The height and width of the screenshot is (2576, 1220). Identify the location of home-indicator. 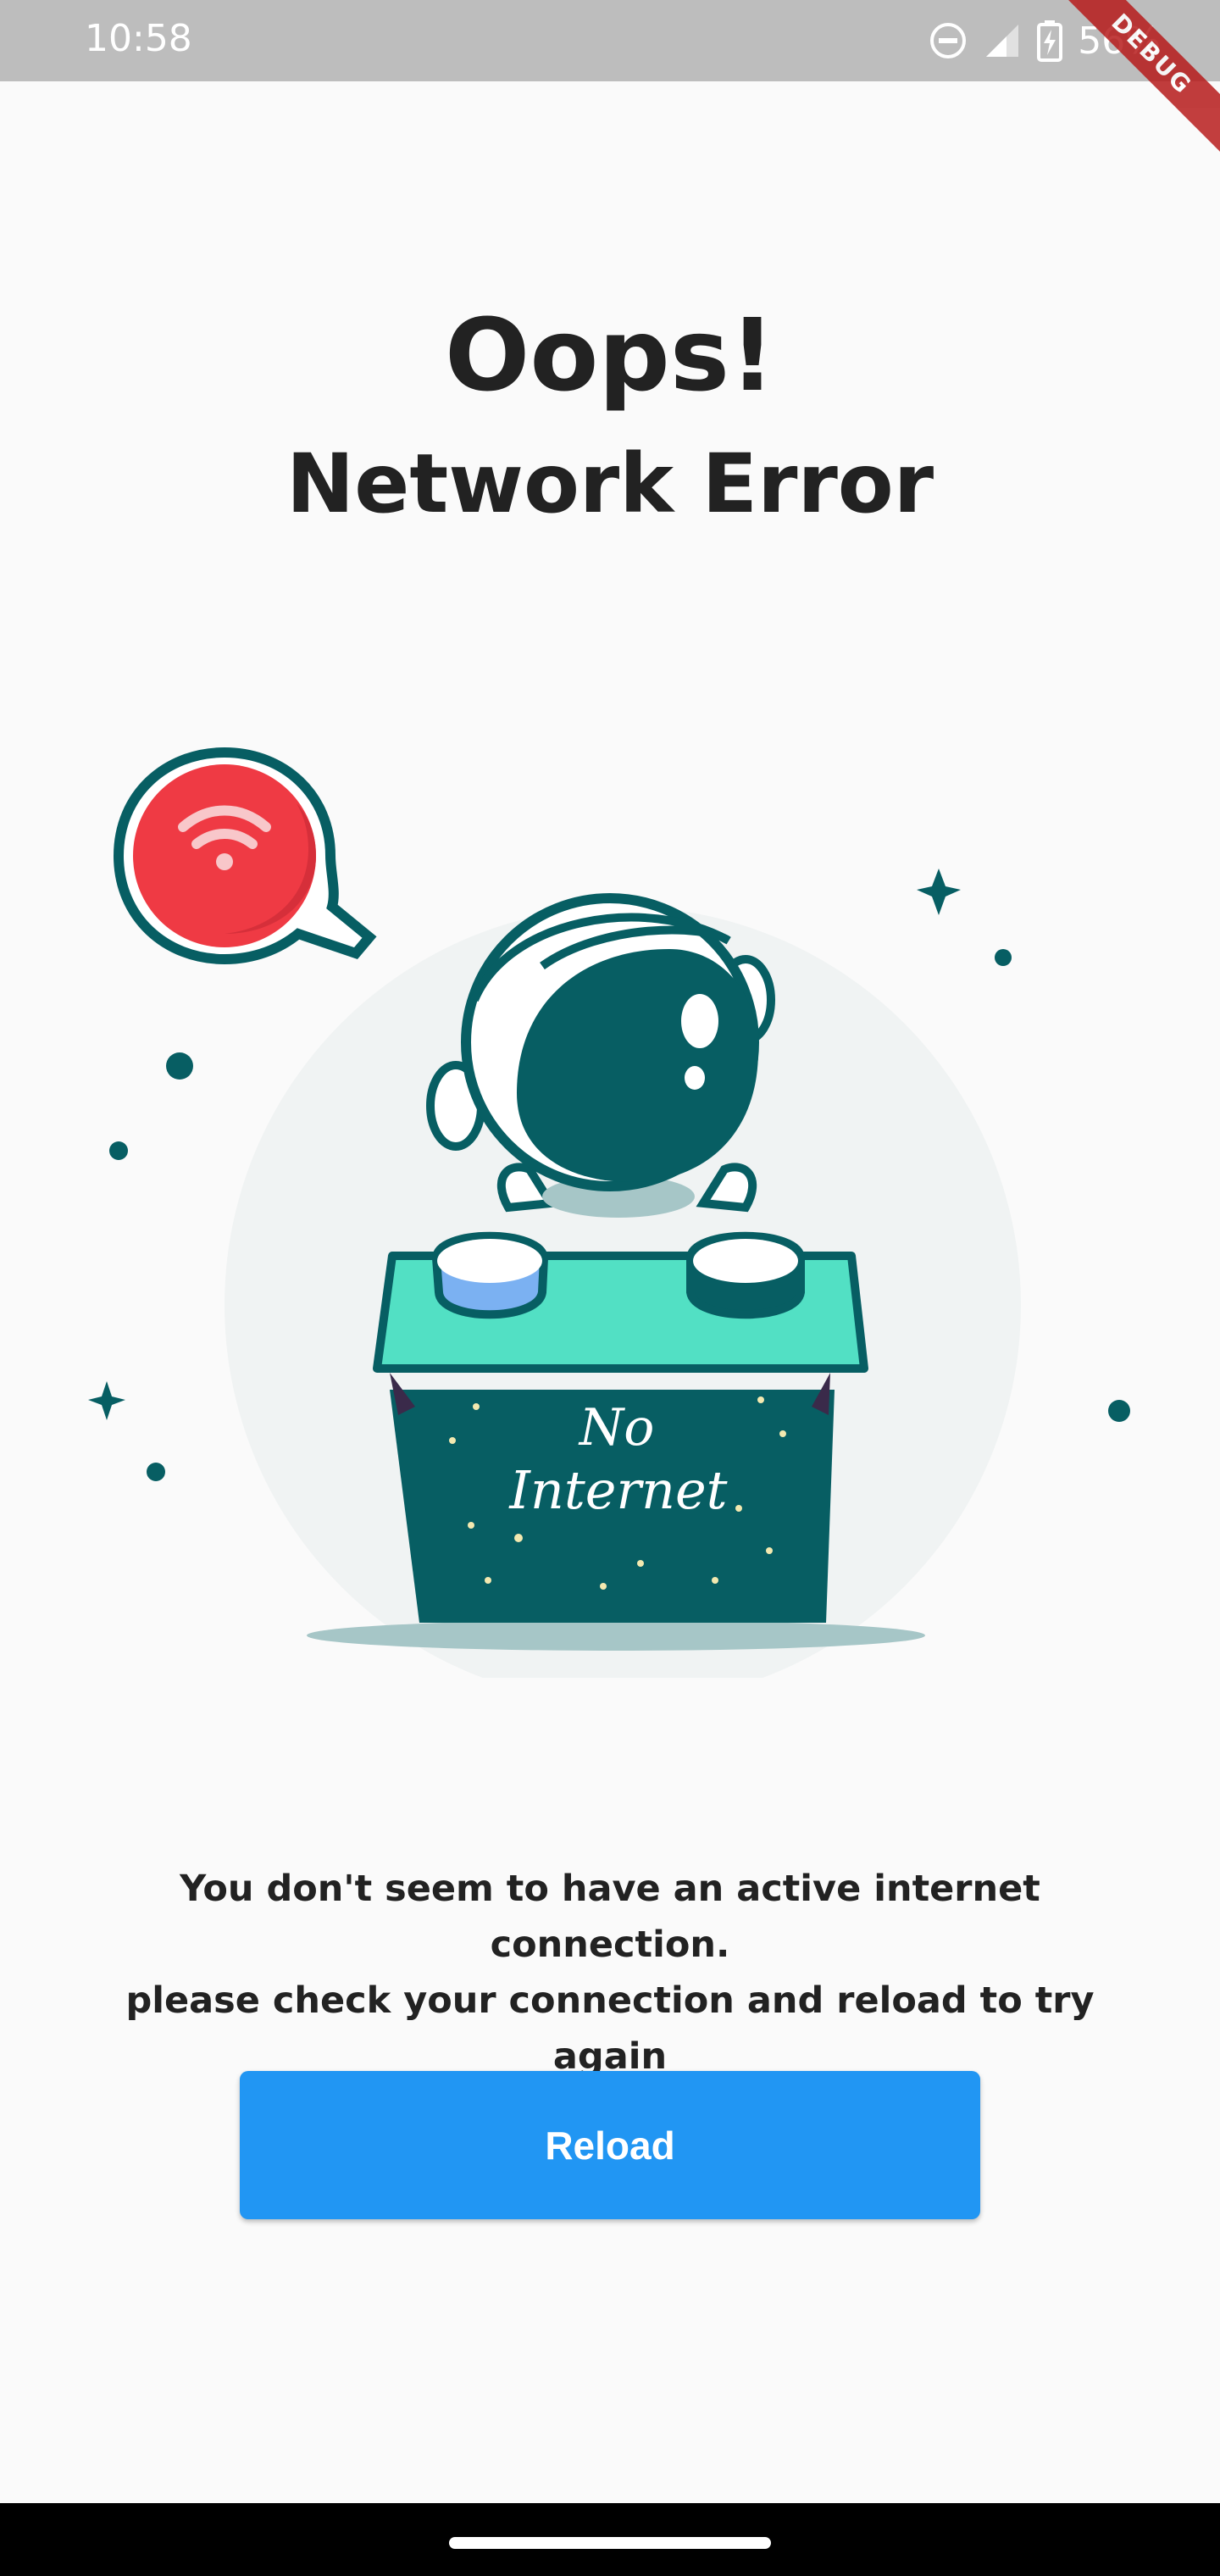
(610, 2543).